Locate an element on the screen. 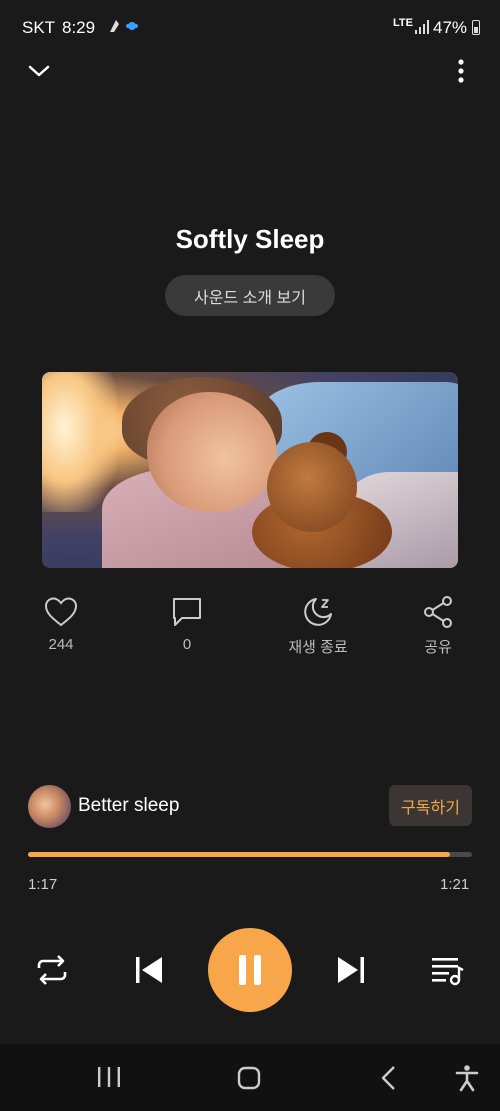  share-button: 공유 is located at coordinates (438, 626).